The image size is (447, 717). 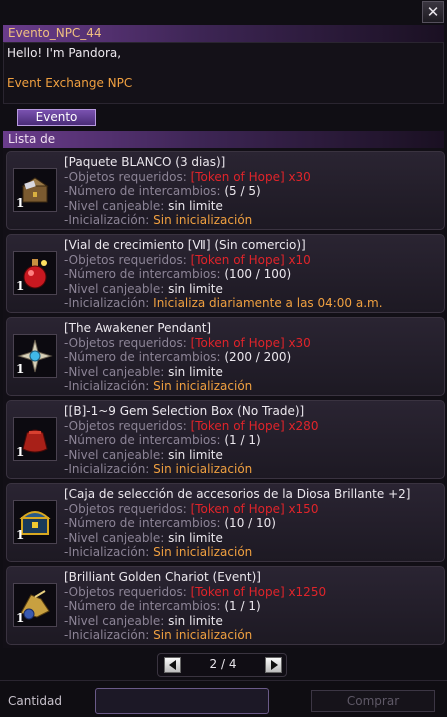 What do you see at coordinates (32, 139) in the screenshot?
I see `list-header-label: Lista de` at bounding box center [32, 139].